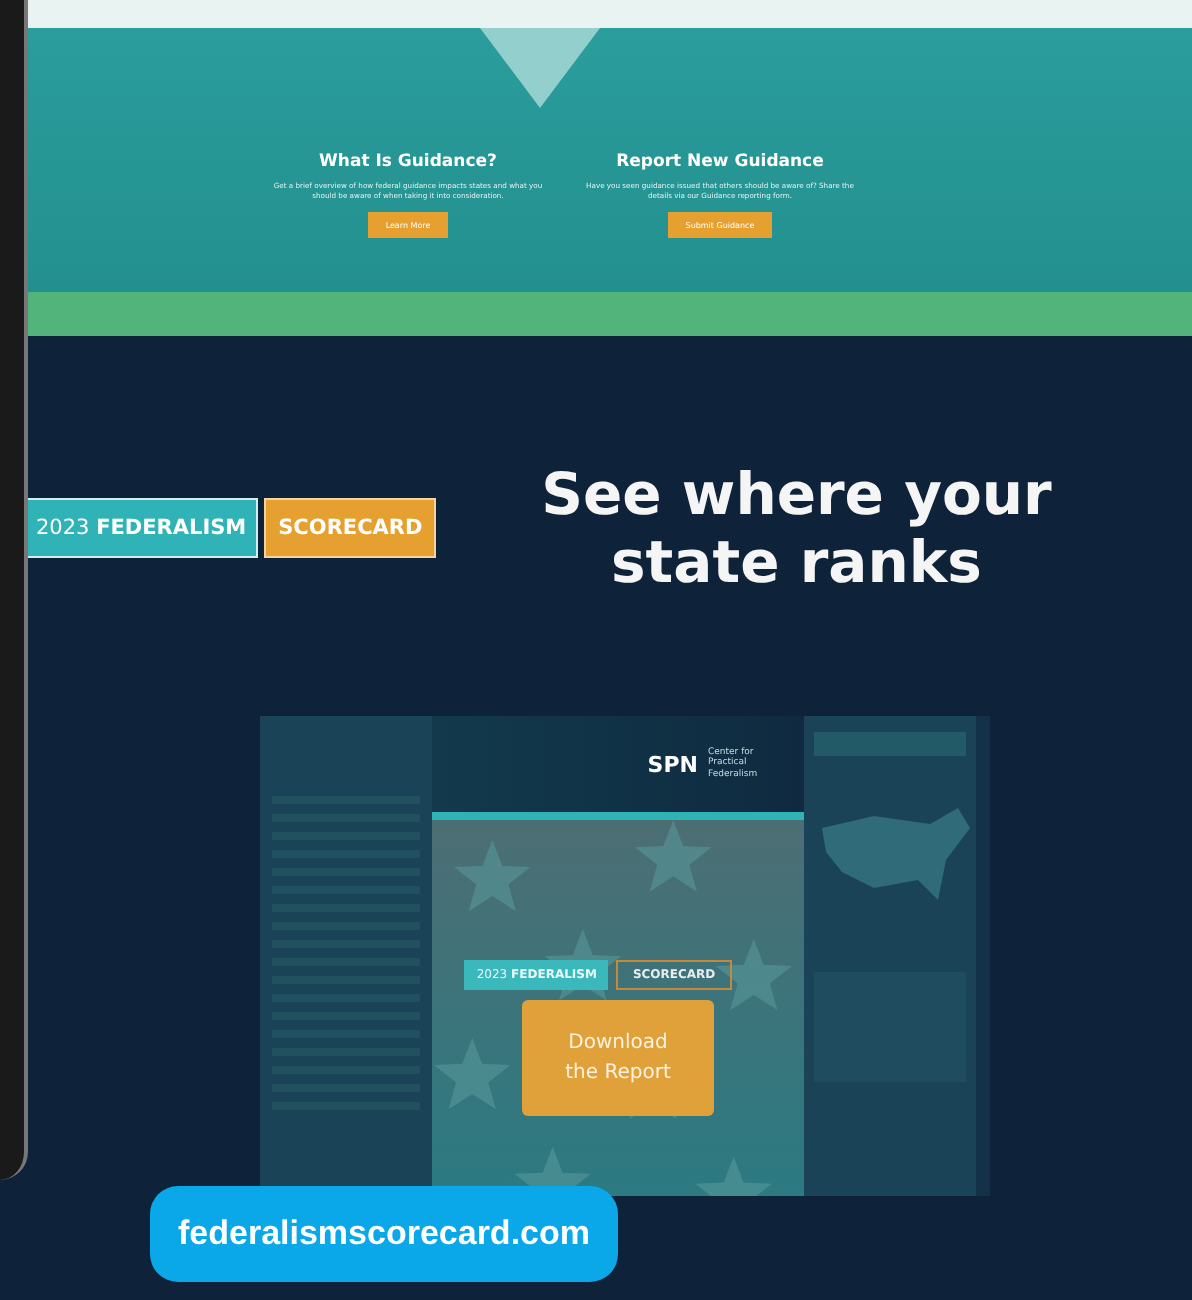  What do you see at coordinates (408, 162) in the screenshot?
I see `card-title: What Is Guidance?` at bounding box center [408, 162].